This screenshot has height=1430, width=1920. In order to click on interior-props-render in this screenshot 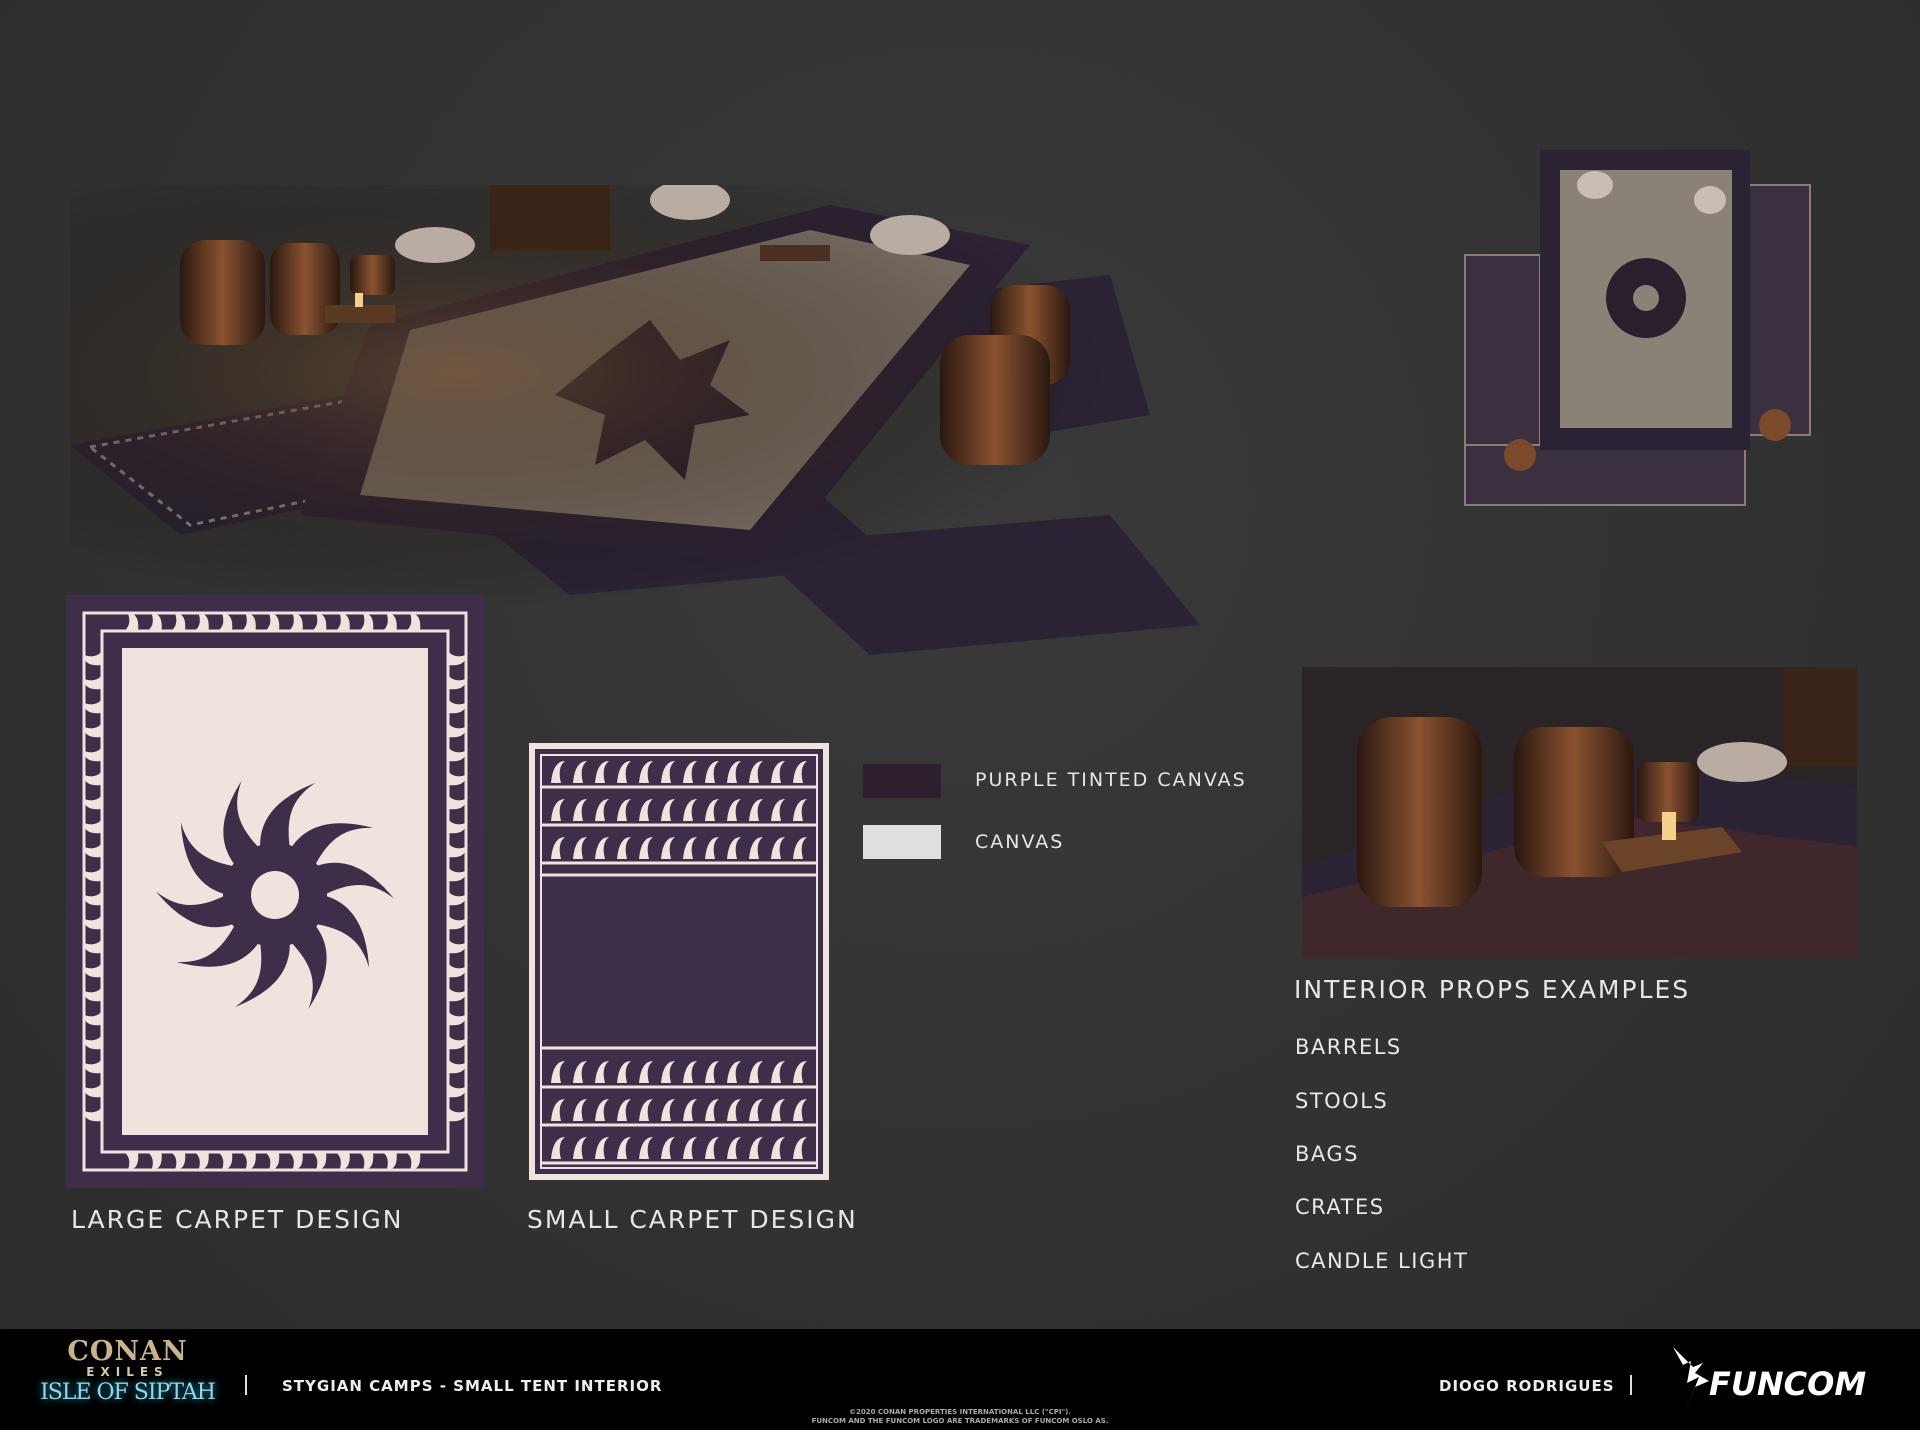, I will do `click(1579, 812)`.